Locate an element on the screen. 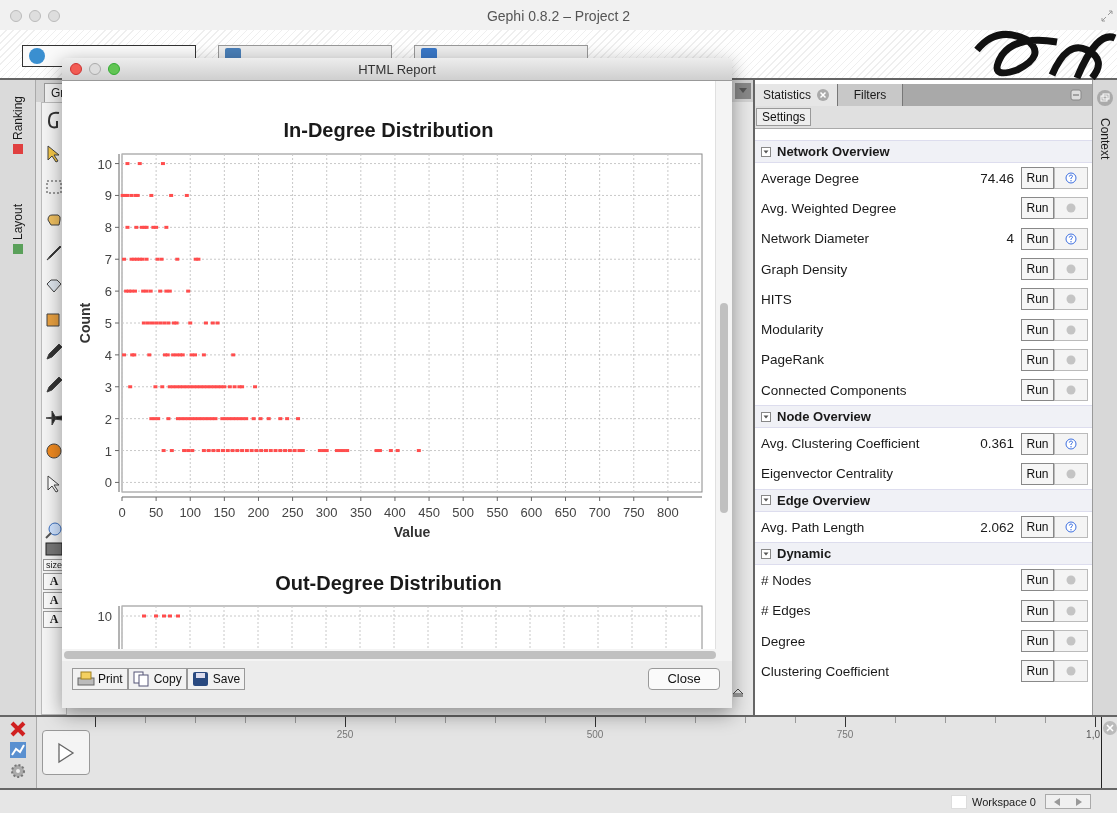  report-action-button: Copy is located at coordinates (157, 678).